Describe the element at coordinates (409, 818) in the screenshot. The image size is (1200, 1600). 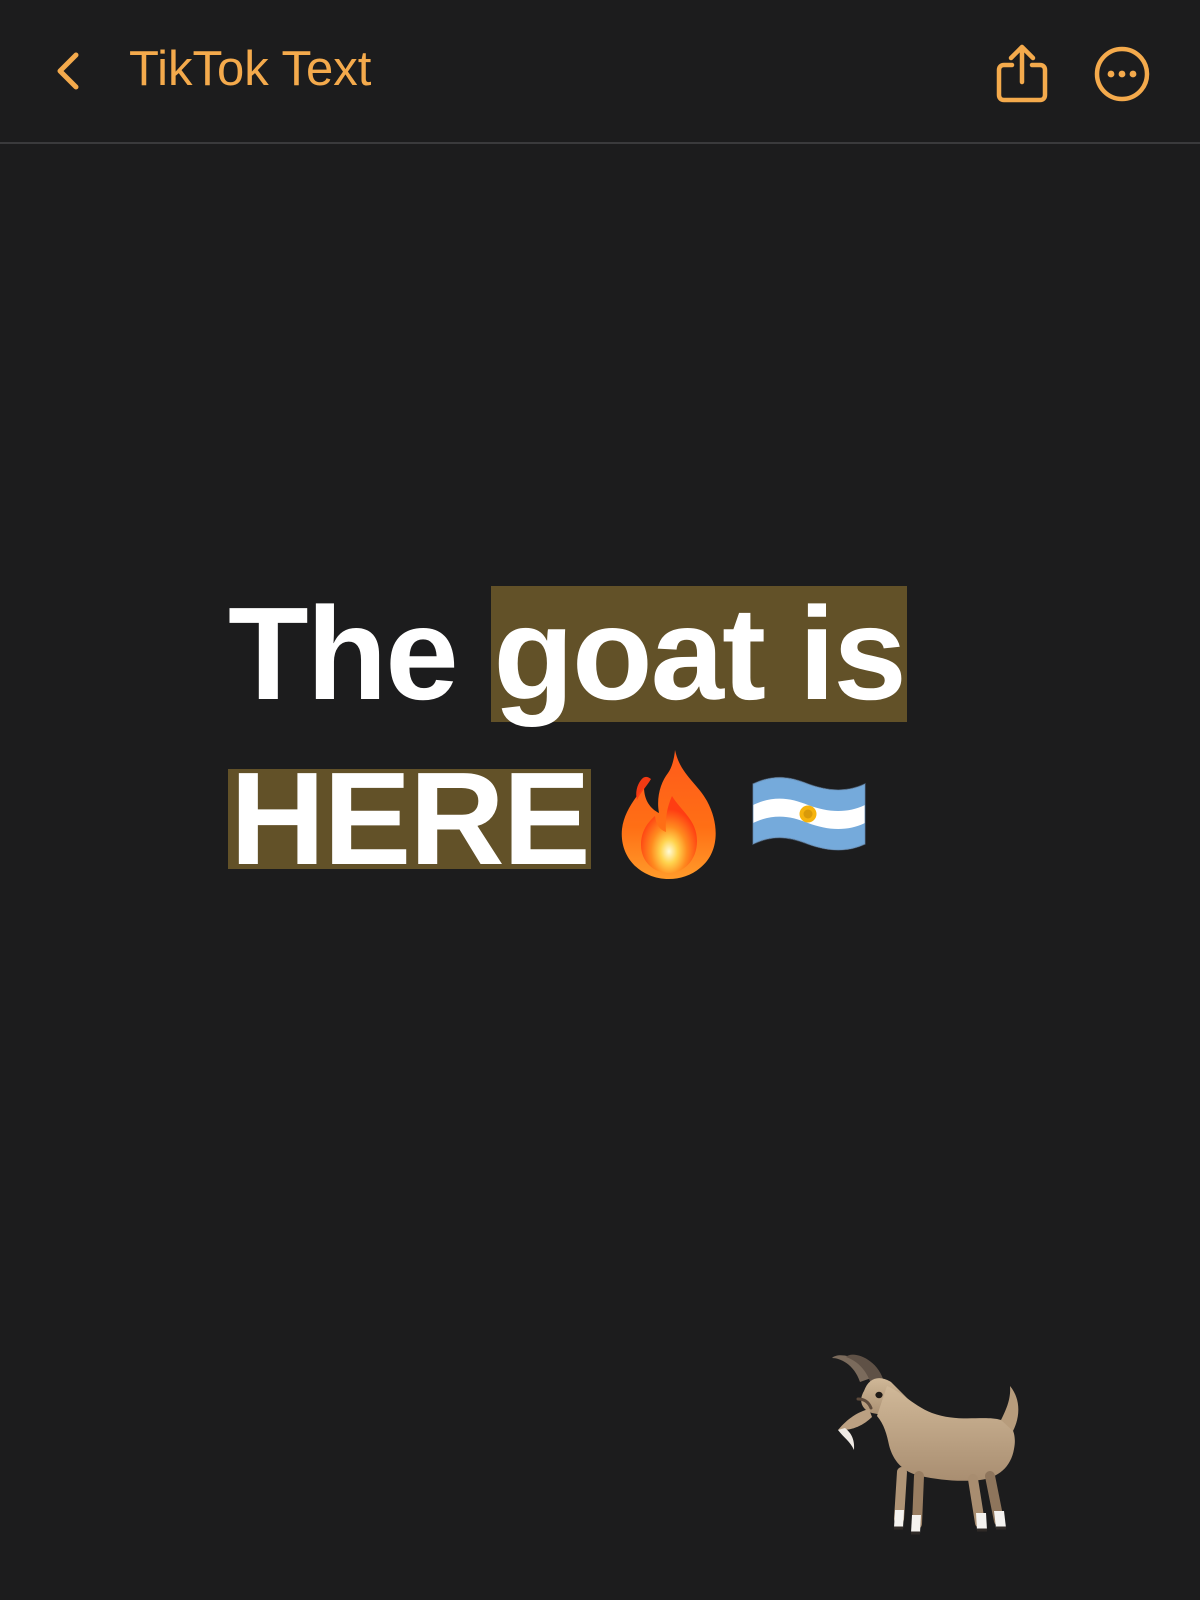
I see `highlighted-text-here: HERE` at that location.